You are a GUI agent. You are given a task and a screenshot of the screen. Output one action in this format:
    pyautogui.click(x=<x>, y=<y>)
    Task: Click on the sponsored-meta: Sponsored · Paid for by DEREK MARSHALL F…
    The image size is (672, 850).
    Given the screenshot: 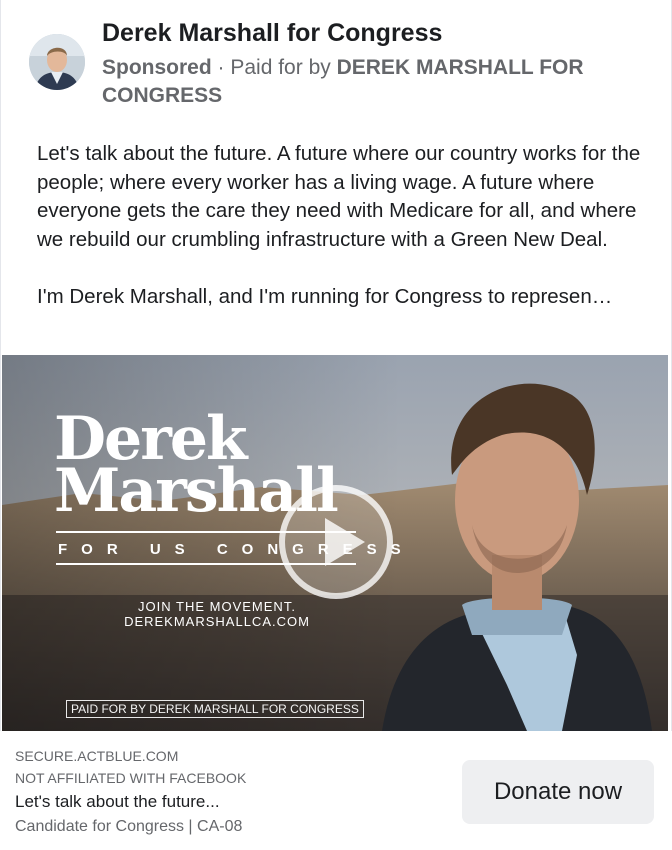 What is the action you would take?
    pyautogui.click(x=362, y=82)
    